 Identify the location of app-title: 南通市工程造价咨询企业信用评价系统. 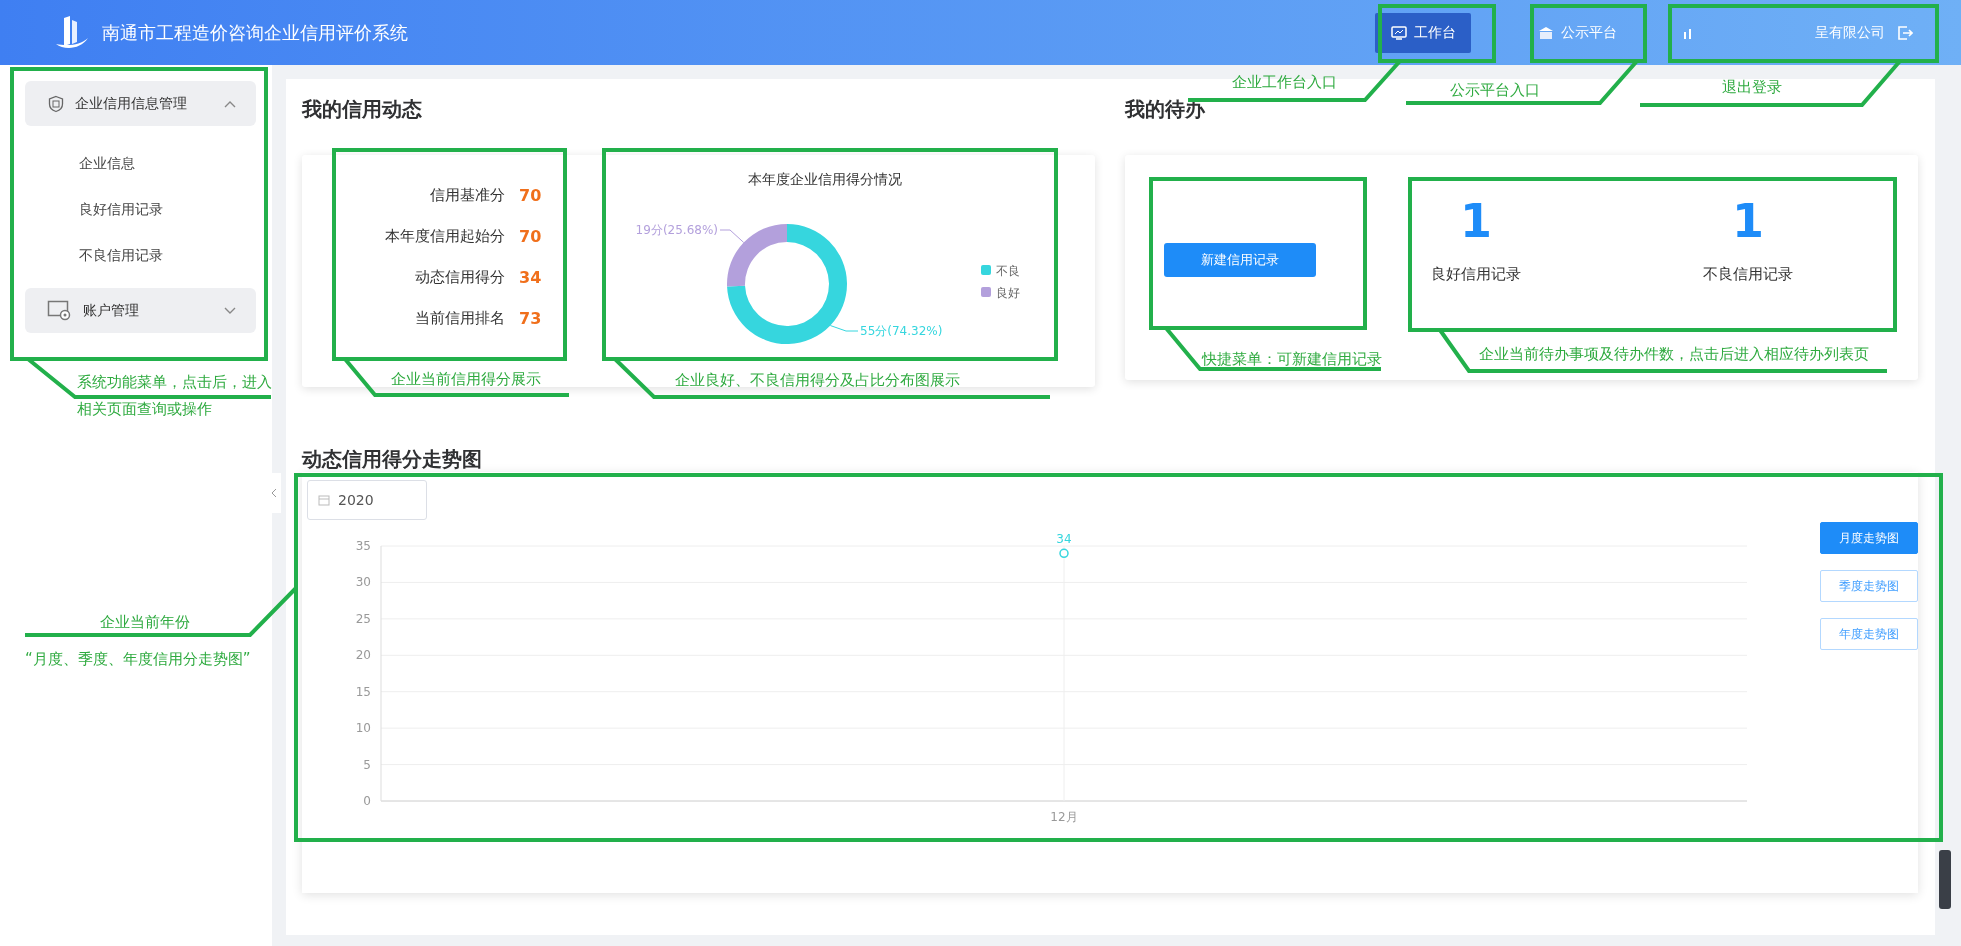
(255, 32).